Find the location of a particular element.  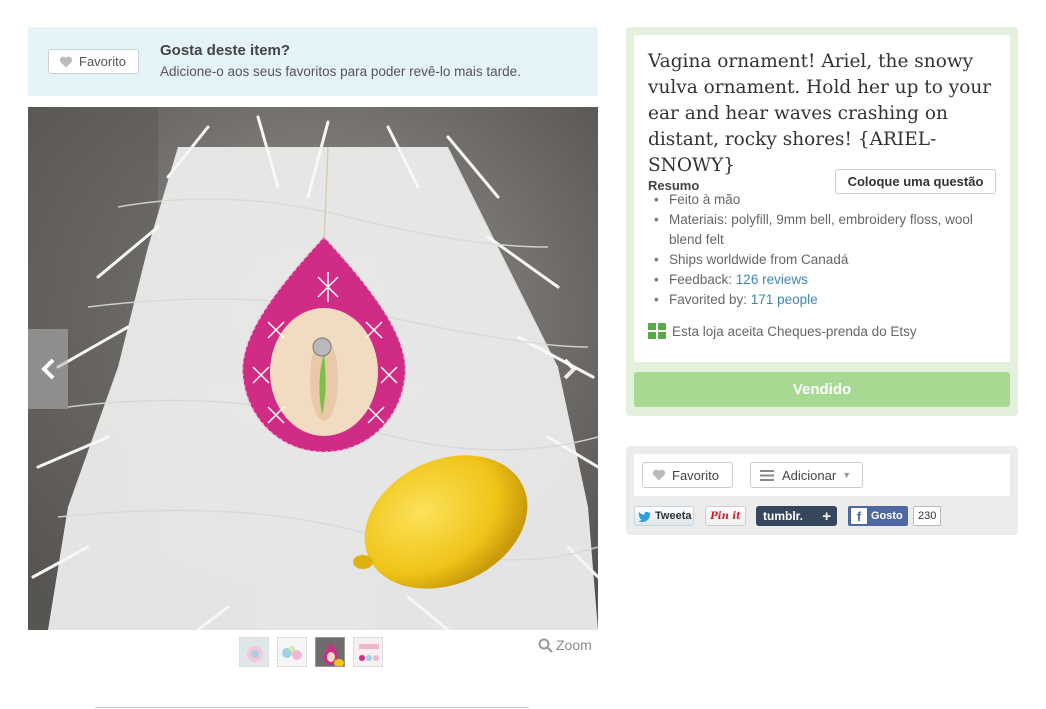

favorite-button-label: Favorito is located at coordinates (102, 61).